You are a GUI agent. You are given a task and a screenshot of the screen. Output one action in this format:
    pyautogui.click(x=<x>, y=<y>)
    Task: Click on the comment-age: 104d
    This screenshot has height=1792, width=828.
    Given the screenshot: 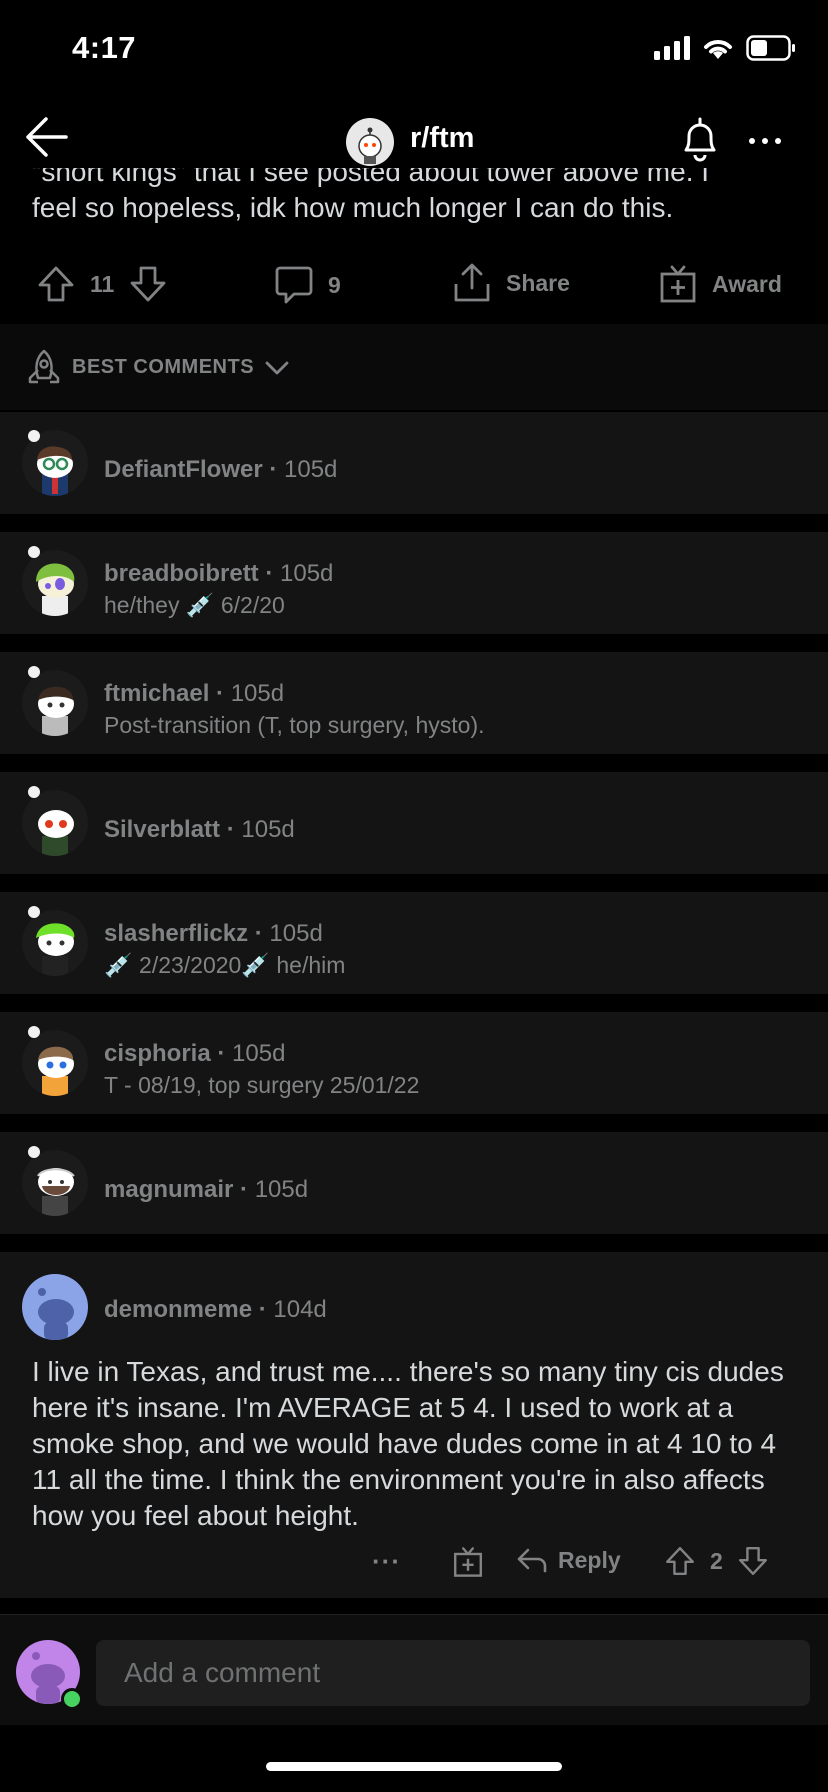 What is the action you would take?
    pyautogui.click(x=300, y=1309)
    